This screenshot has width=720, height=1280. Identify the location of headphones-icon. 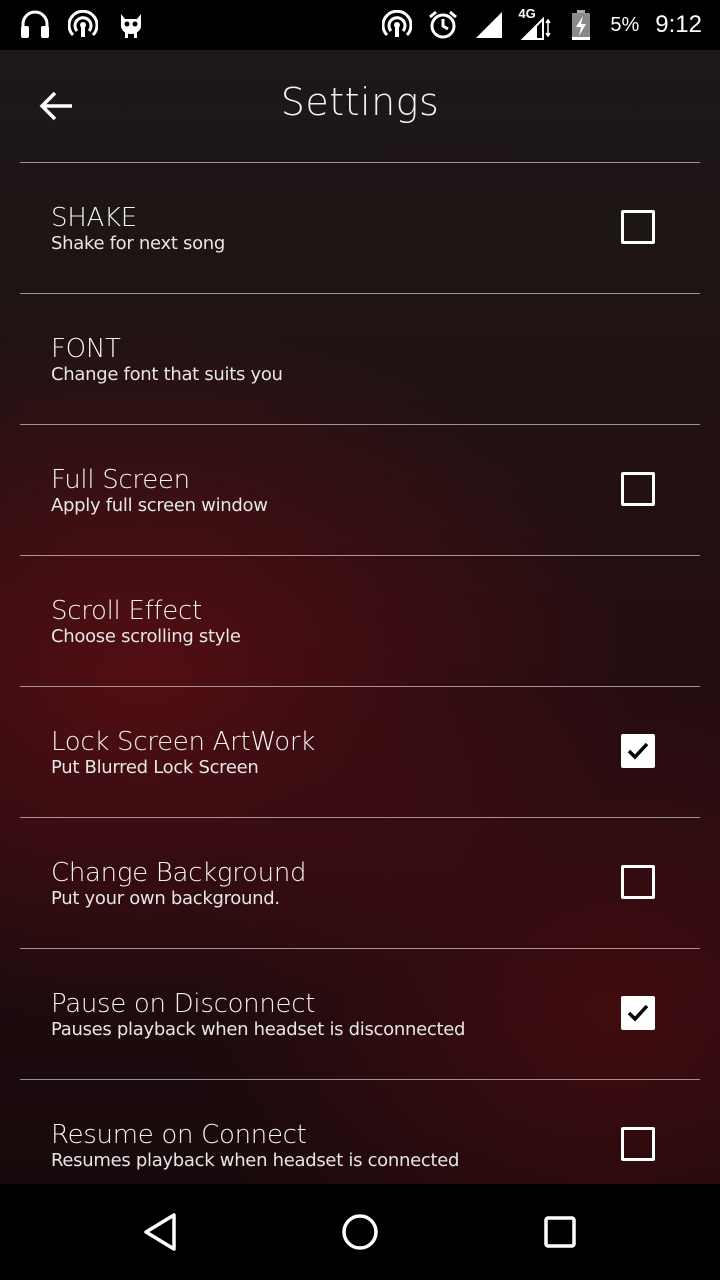
(35, 25).